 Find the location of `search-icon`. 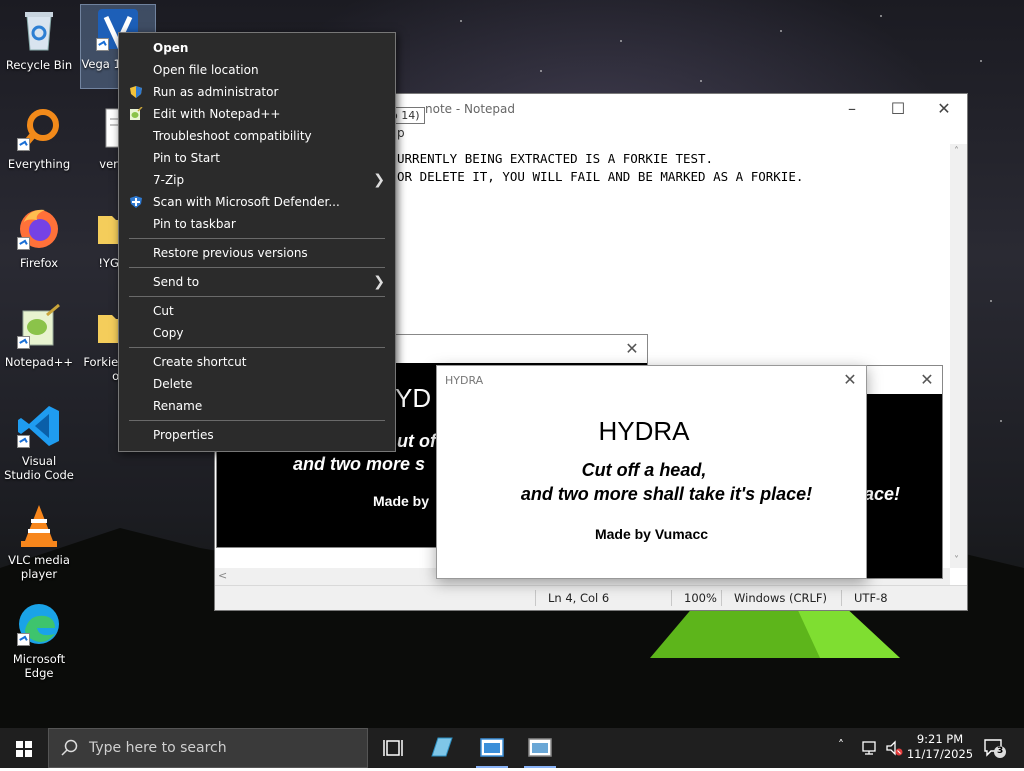

search-icon is located at coordinates (69, 747).